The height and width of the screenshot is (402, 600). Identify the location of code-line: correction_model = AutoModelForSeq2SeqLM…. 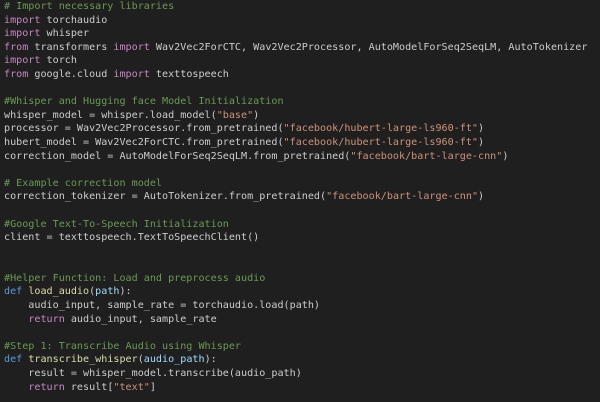
(302, 157).